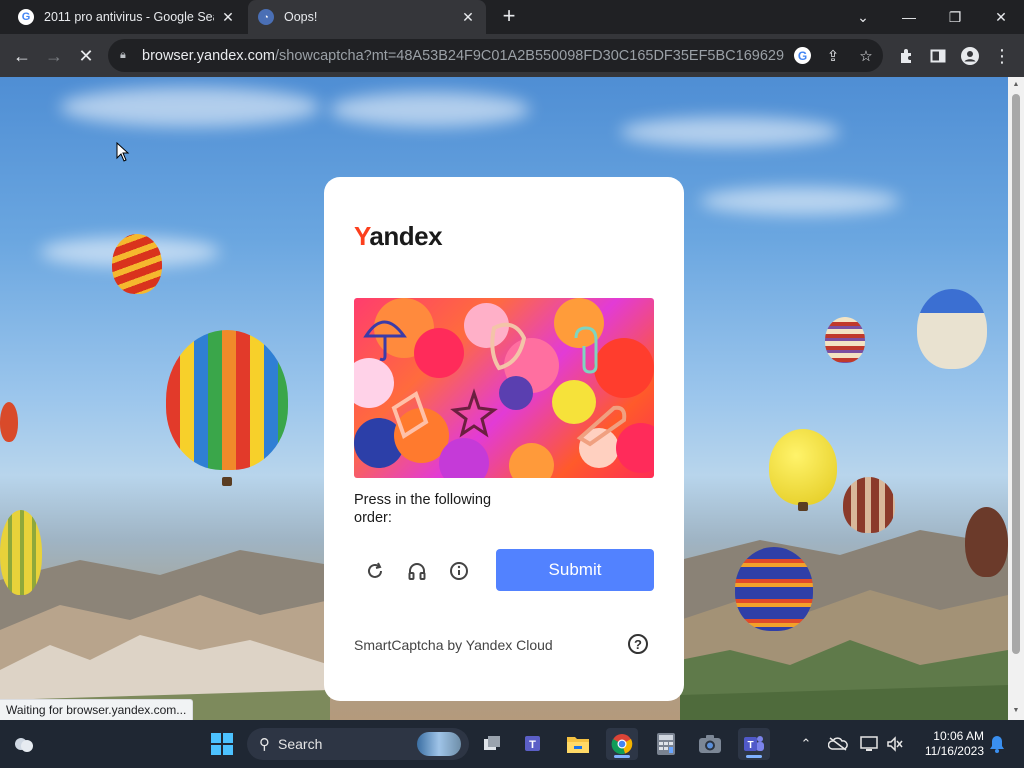 This screenshot has width=1024, height=768. I want to click on scrollbar-thumb, so click(1016, 374).